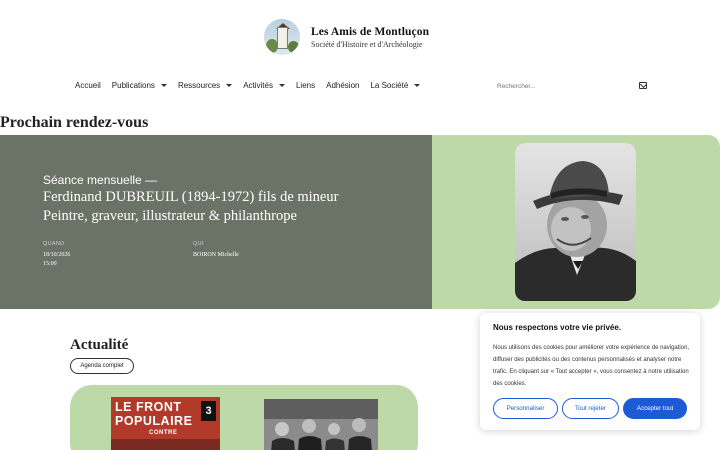 The height and width of the screenshot is (450, 720). What do you see at coordinates (244, 417) in the screenshot?
I see `news-card: LE FRONT POPULAIRE CONTRE 3` at bounding box center [244, 417].